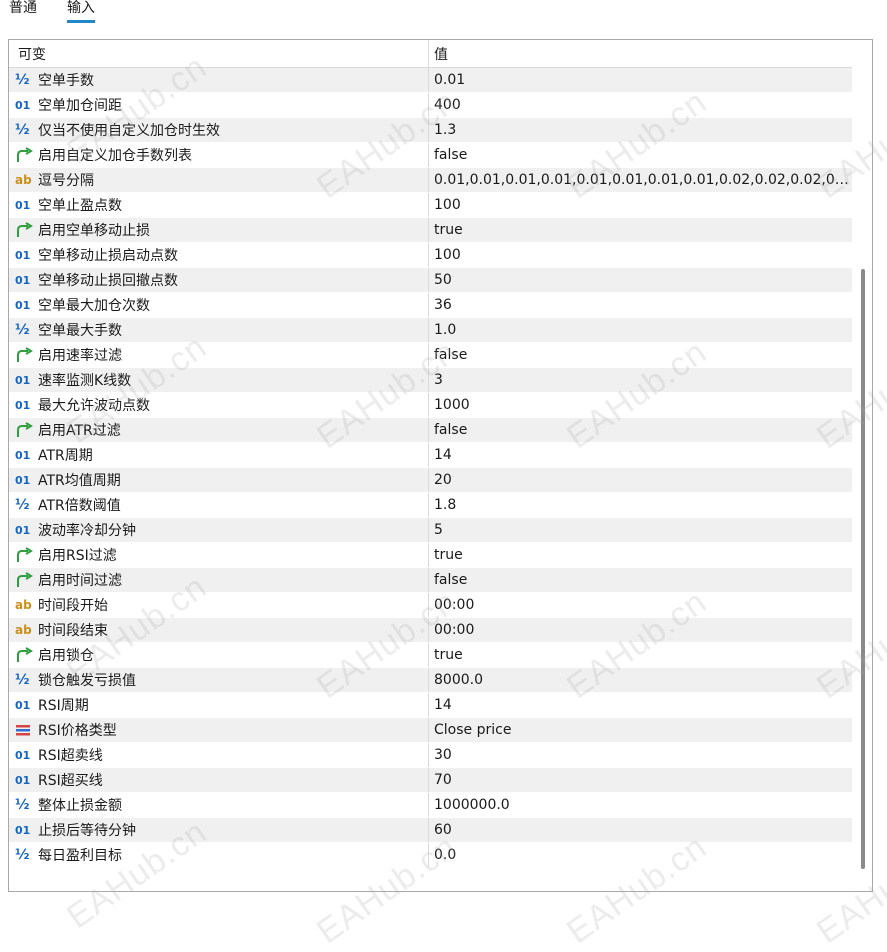 The height and width of the screenshot is (952, 887). What do you see at coordinates (219, 355) in the screenshot?
I see `variable-cell: 启用速率过滤` at bounding box center [219, 355].